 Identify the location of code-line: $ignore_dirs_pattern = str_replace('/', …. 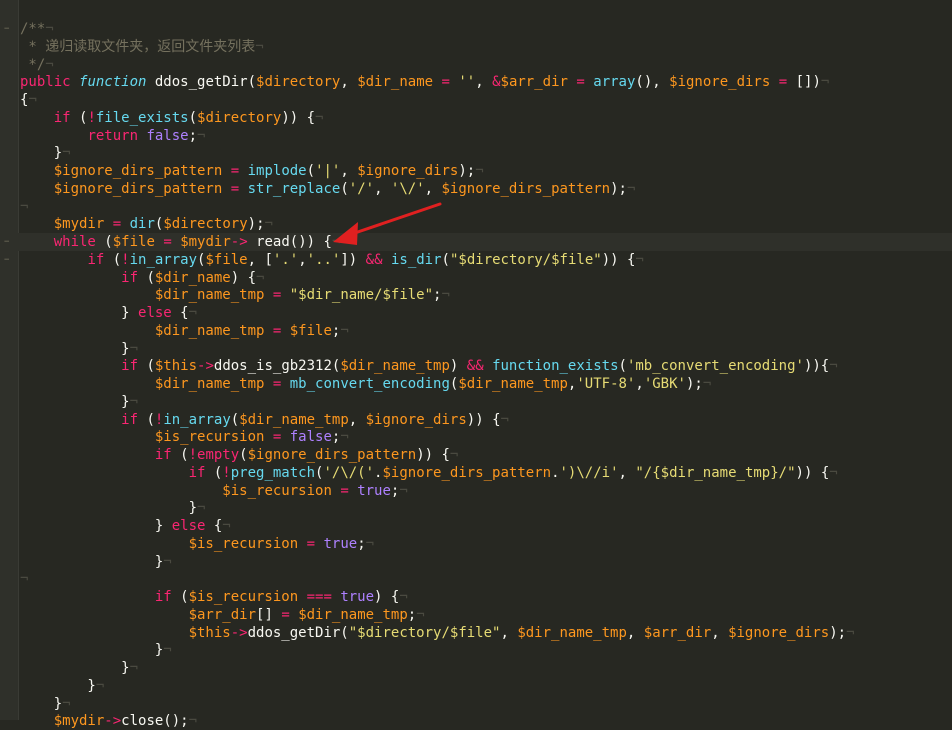
(328, 189).